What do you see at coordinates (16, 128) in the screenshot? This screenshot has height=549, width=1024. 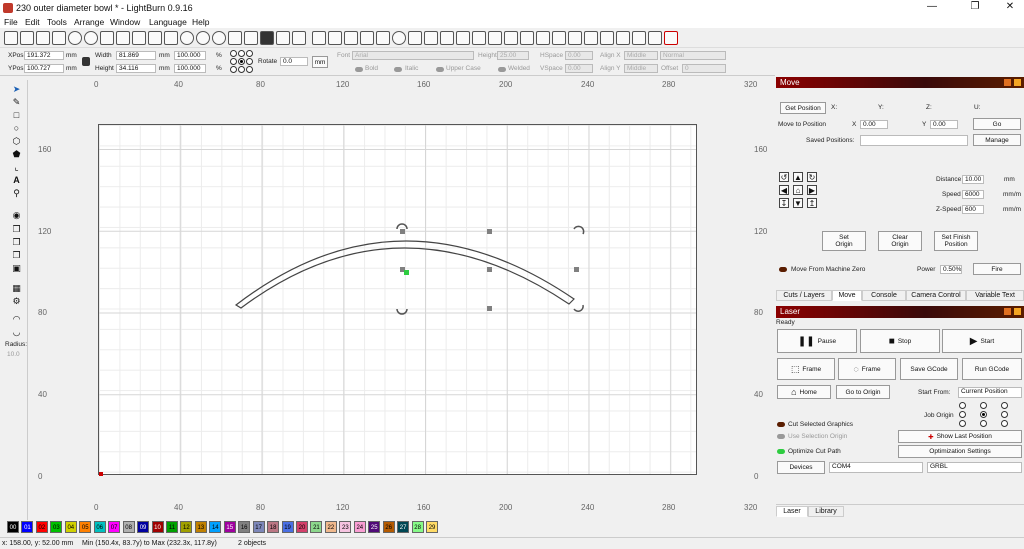 I see `ellipse-icon: ○` at bounding box center [16, 128].